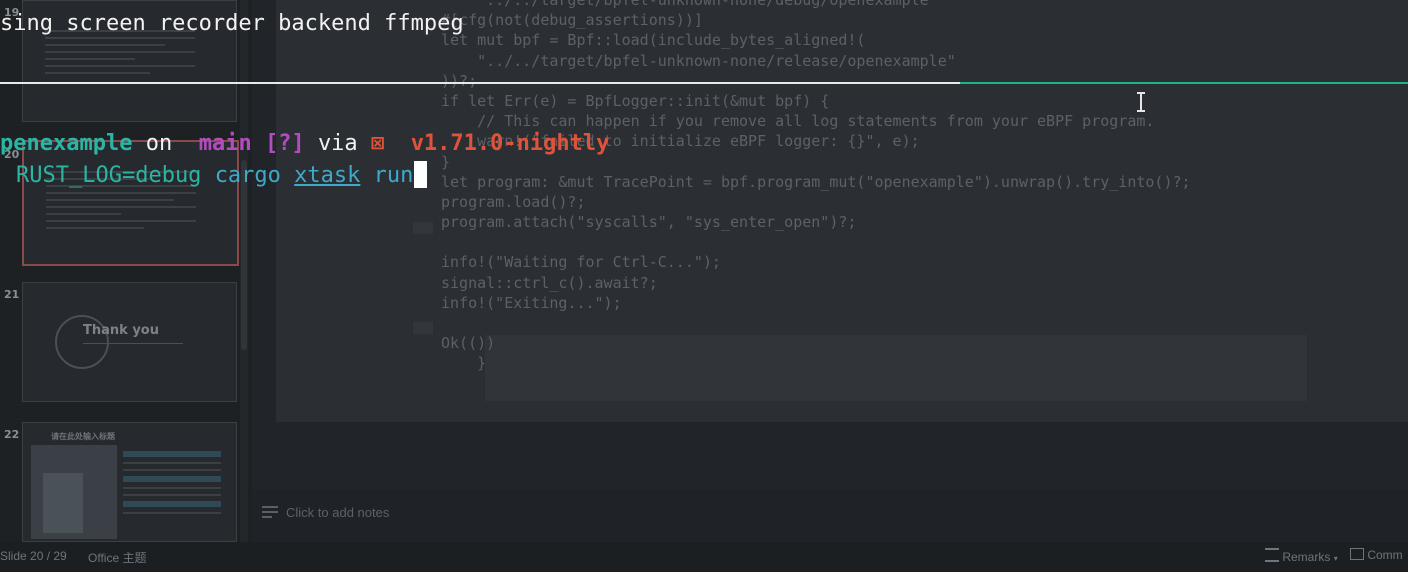 This screenshot has height=572, width=1408. What do you see at coordinates (337, 143) in the screenshot?
I see `prompt-via: via` at bounding box center [337, 143].